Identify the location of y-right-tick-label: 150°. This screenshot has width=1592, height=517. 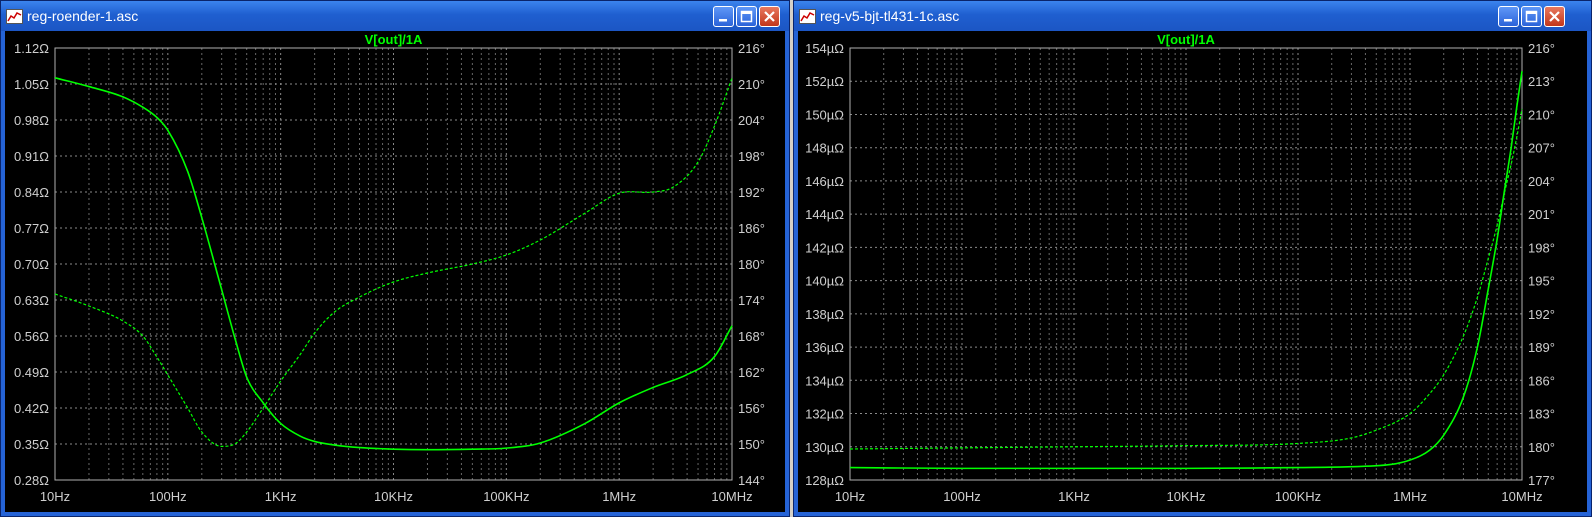
(751, 444).